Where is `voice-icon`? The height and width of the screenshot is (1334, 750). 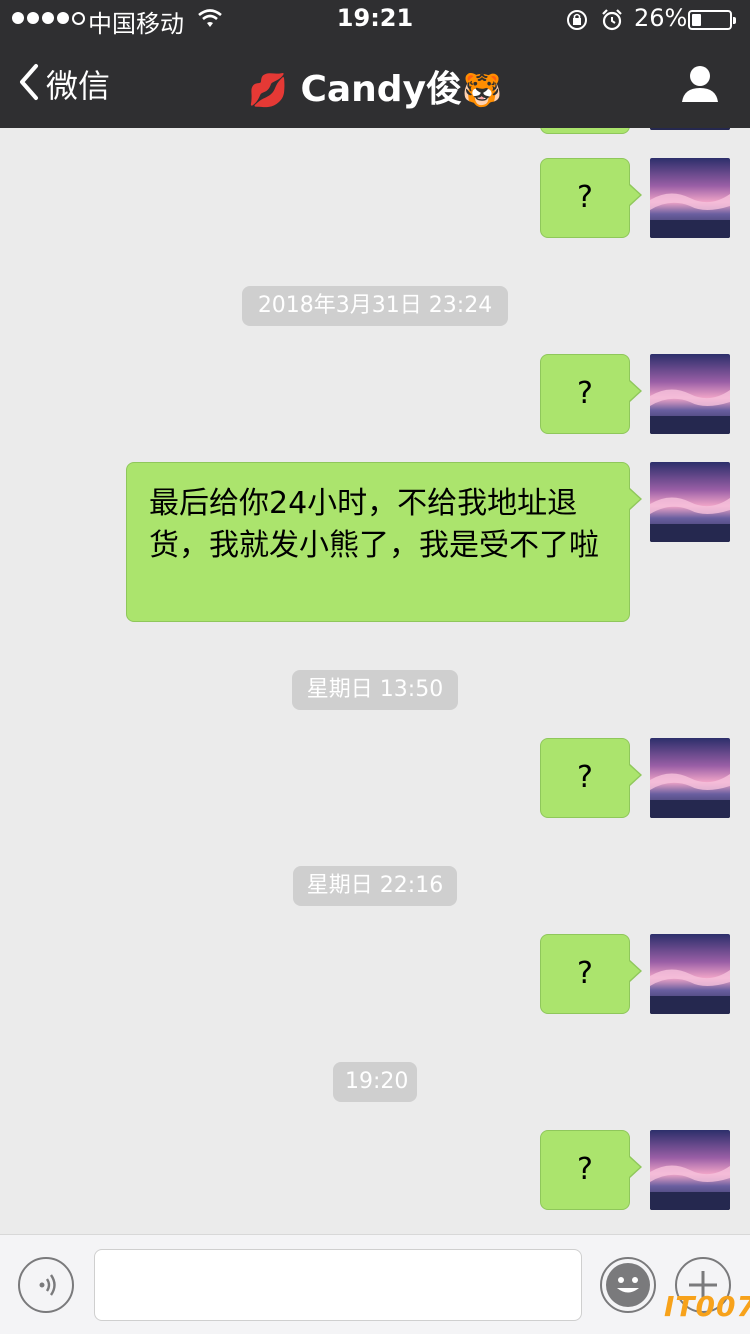 voice-icon is located at coordinates (46, 1294).